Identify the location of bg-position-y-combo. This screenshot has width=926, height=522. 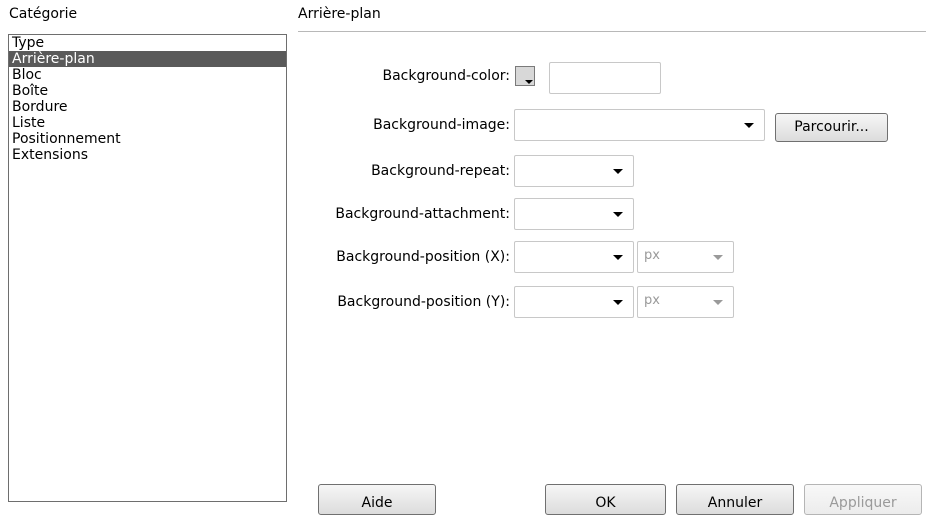
(574, 302).